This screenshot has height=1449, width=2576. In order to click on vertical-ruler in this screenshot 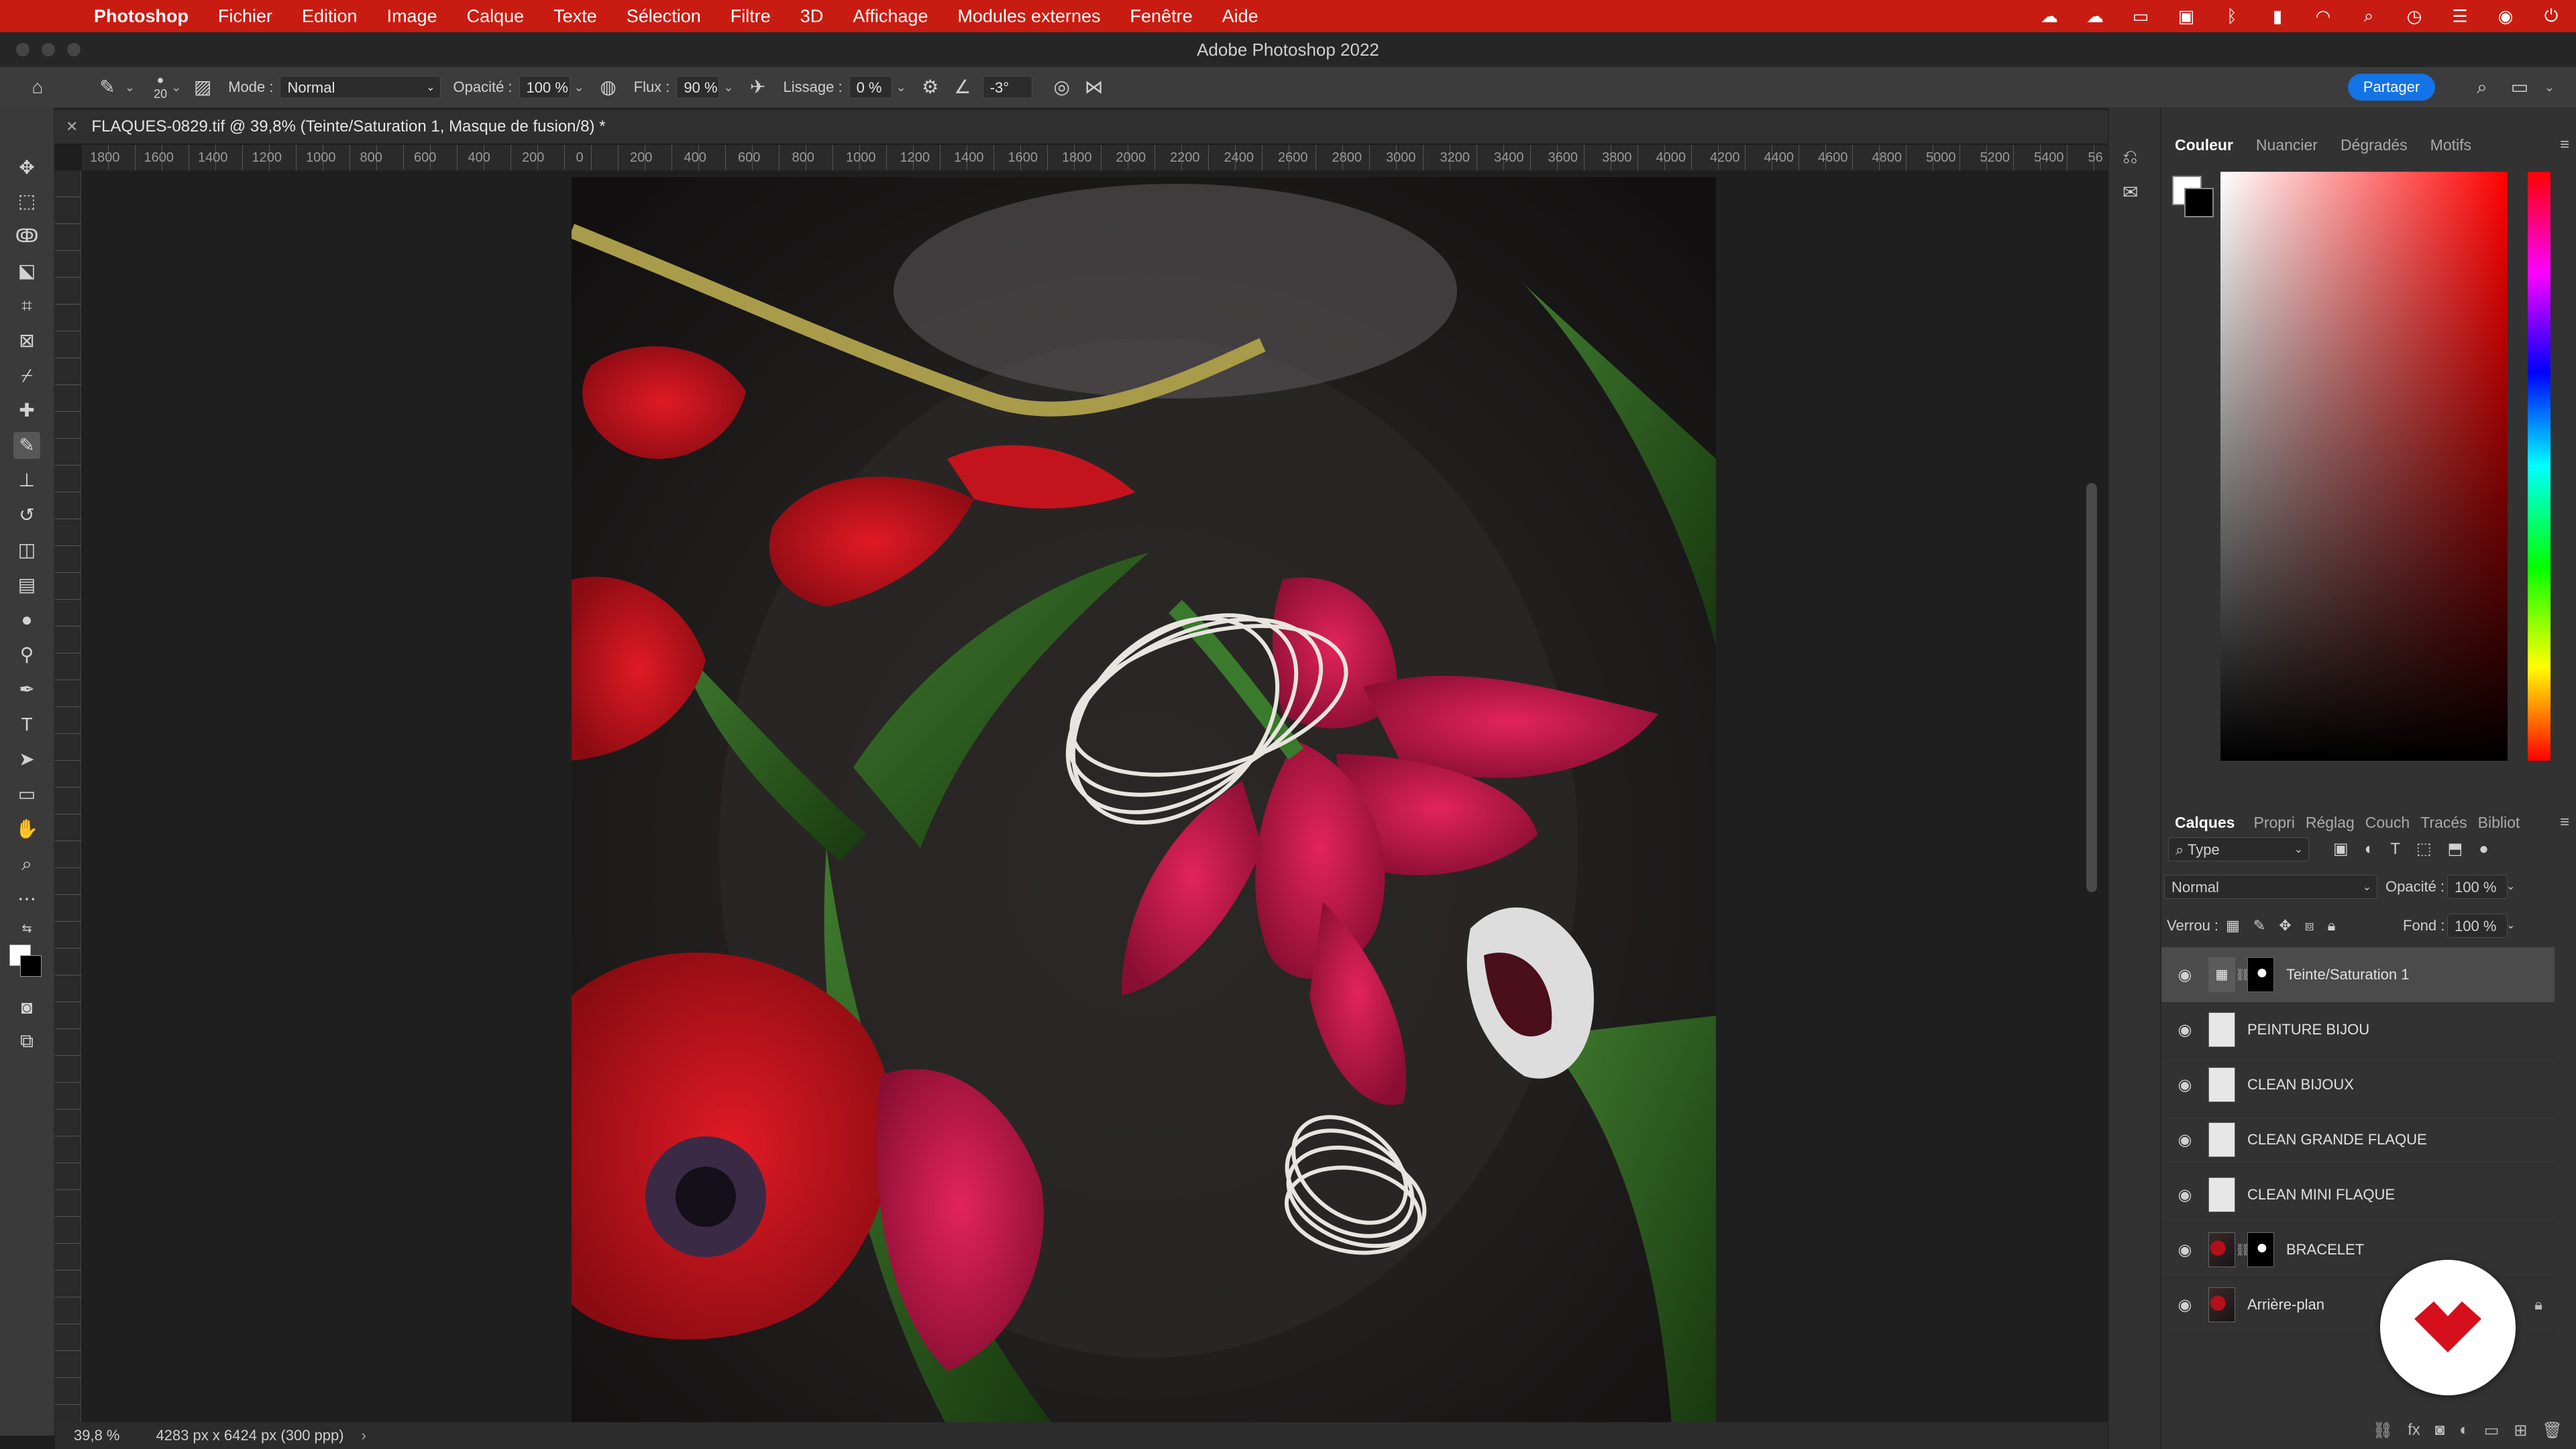, I will do `click(68, 799)`.